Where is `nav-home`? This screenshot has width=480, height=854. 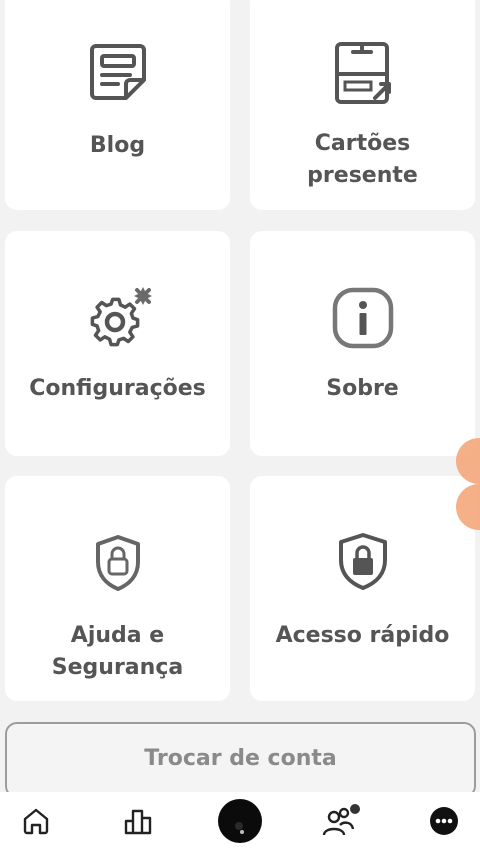 nav-home is located at coordinates (36, 823).